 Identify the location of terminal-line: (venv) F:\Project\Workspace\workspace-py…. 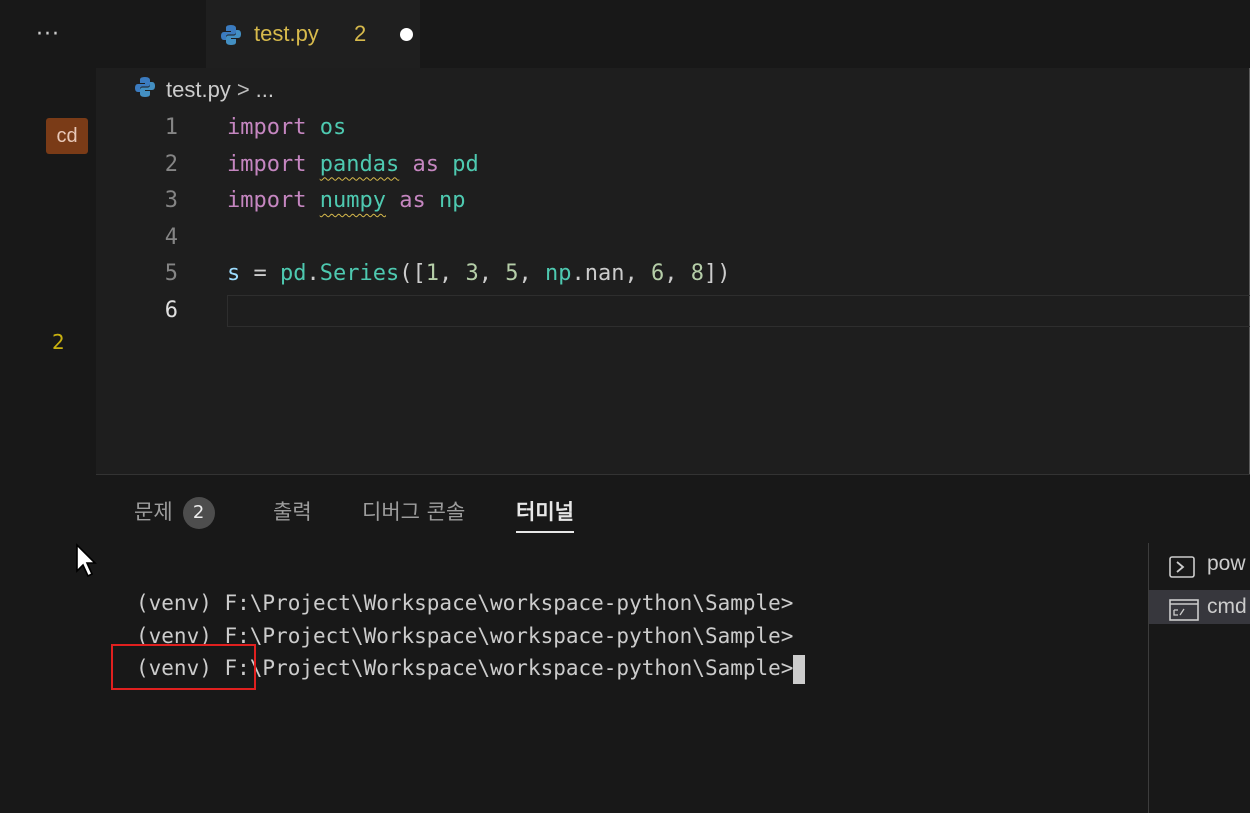
(465, 603).